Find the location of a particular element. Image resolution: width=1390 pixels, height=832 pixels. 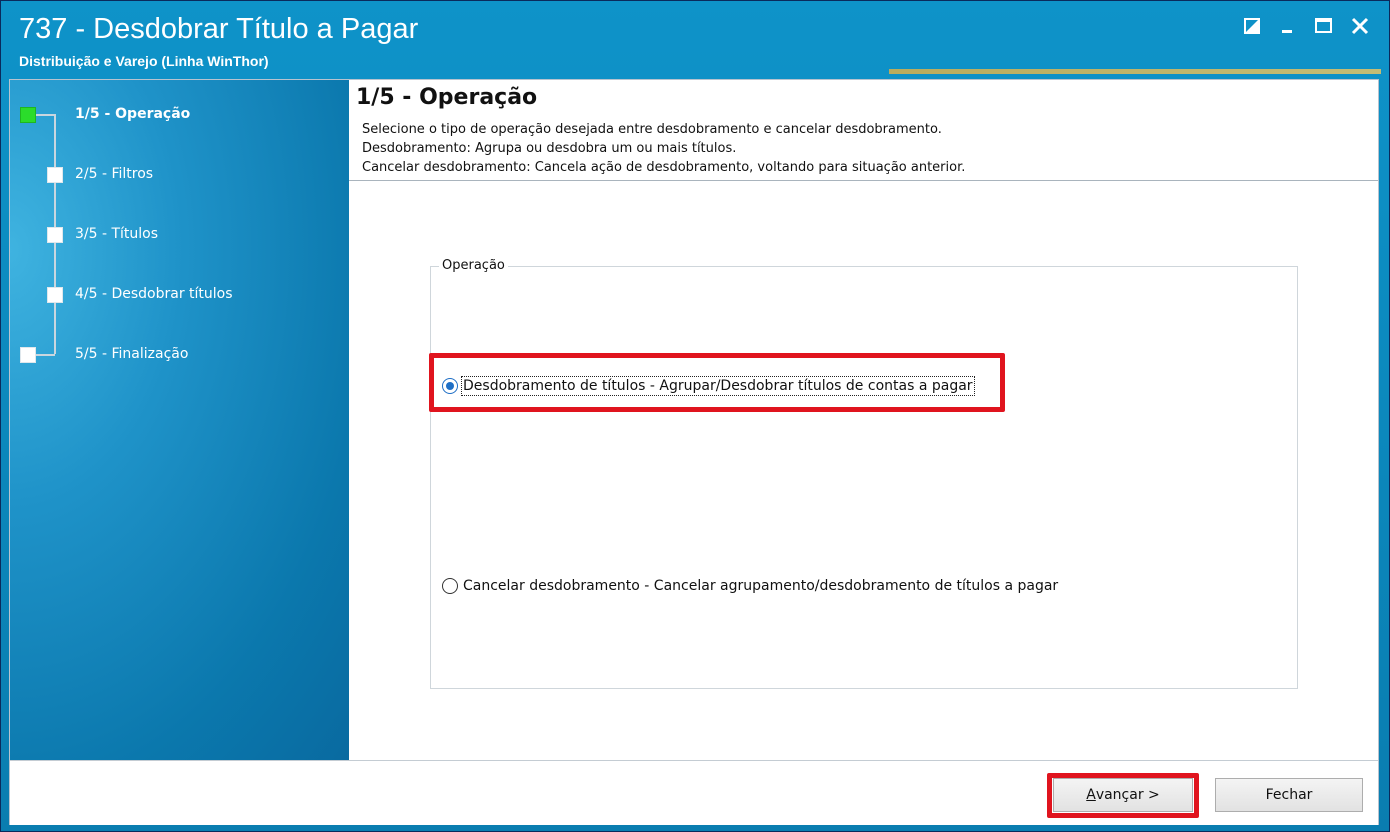

step-title: 1/5 - Operação is located at coordinates (447, 97).